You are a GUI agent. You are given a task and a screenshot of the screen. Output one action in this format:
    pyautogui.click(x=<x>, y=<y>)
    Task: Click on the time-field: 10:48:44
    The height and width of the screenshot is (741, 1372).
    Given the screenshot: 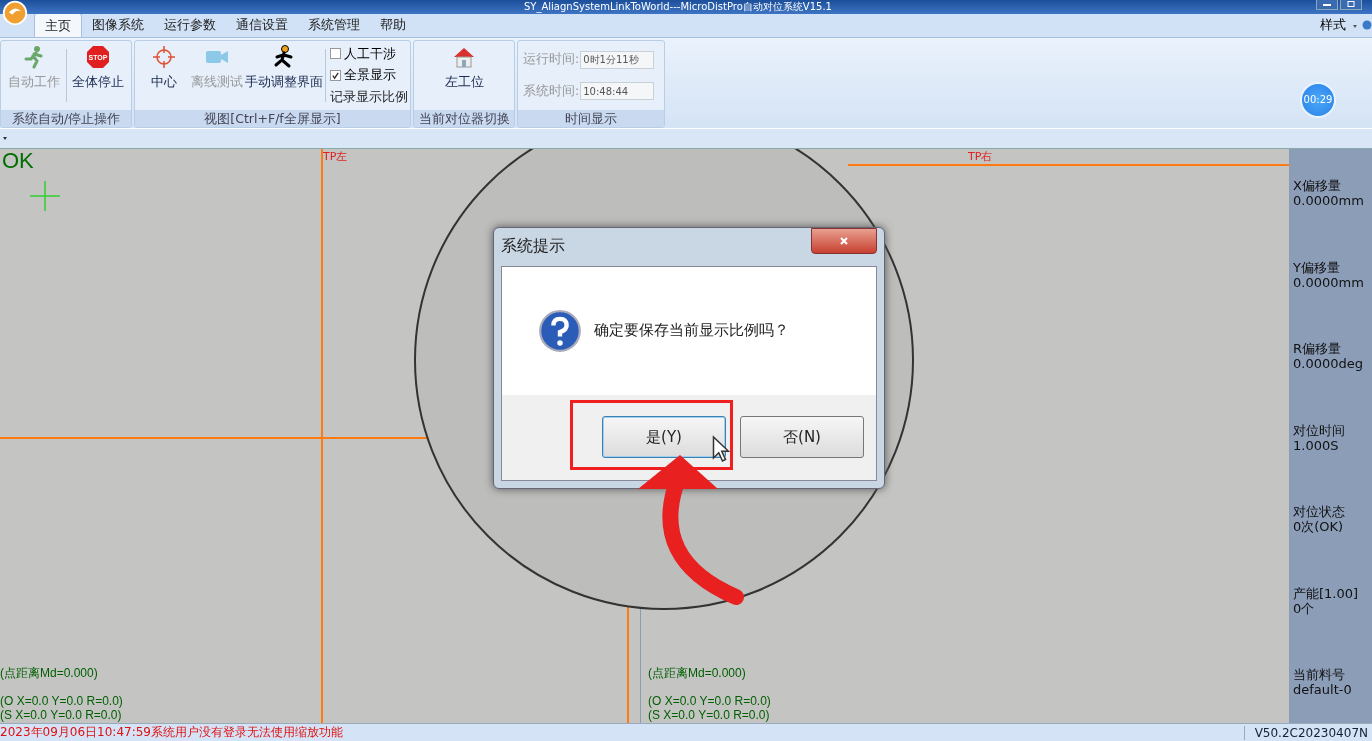 What is the action you would take?
    pyautogui.click(x=617, y=91)
    